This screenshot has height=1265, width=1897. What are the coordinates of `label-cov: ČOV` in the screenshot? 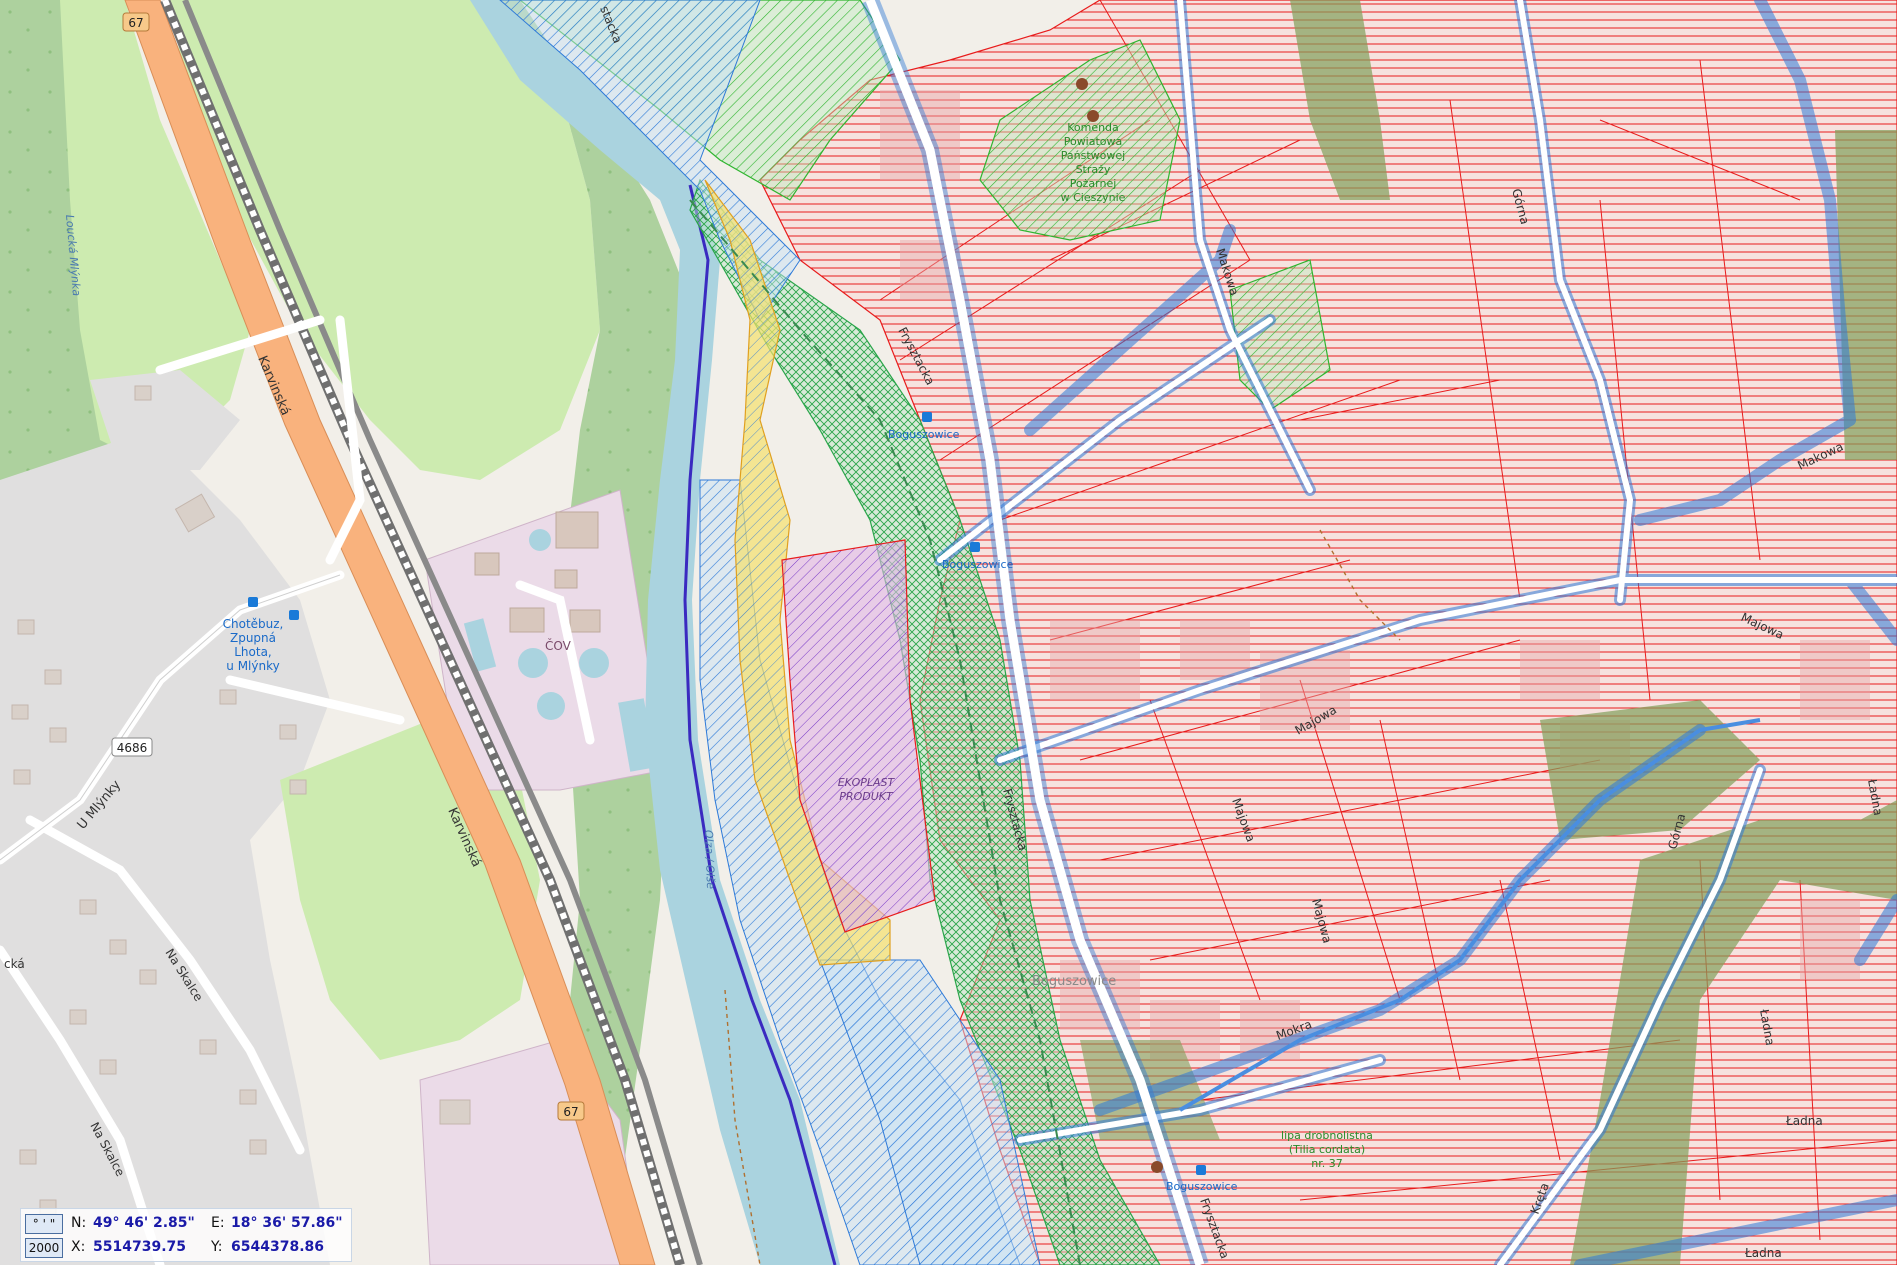 It's located at (558, 645).